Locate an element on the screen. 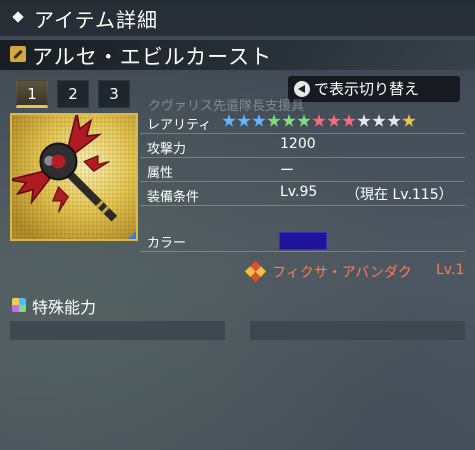 This screenshot has width=475, height=450. weapon-category-icon is located at coordinates (18, 54).